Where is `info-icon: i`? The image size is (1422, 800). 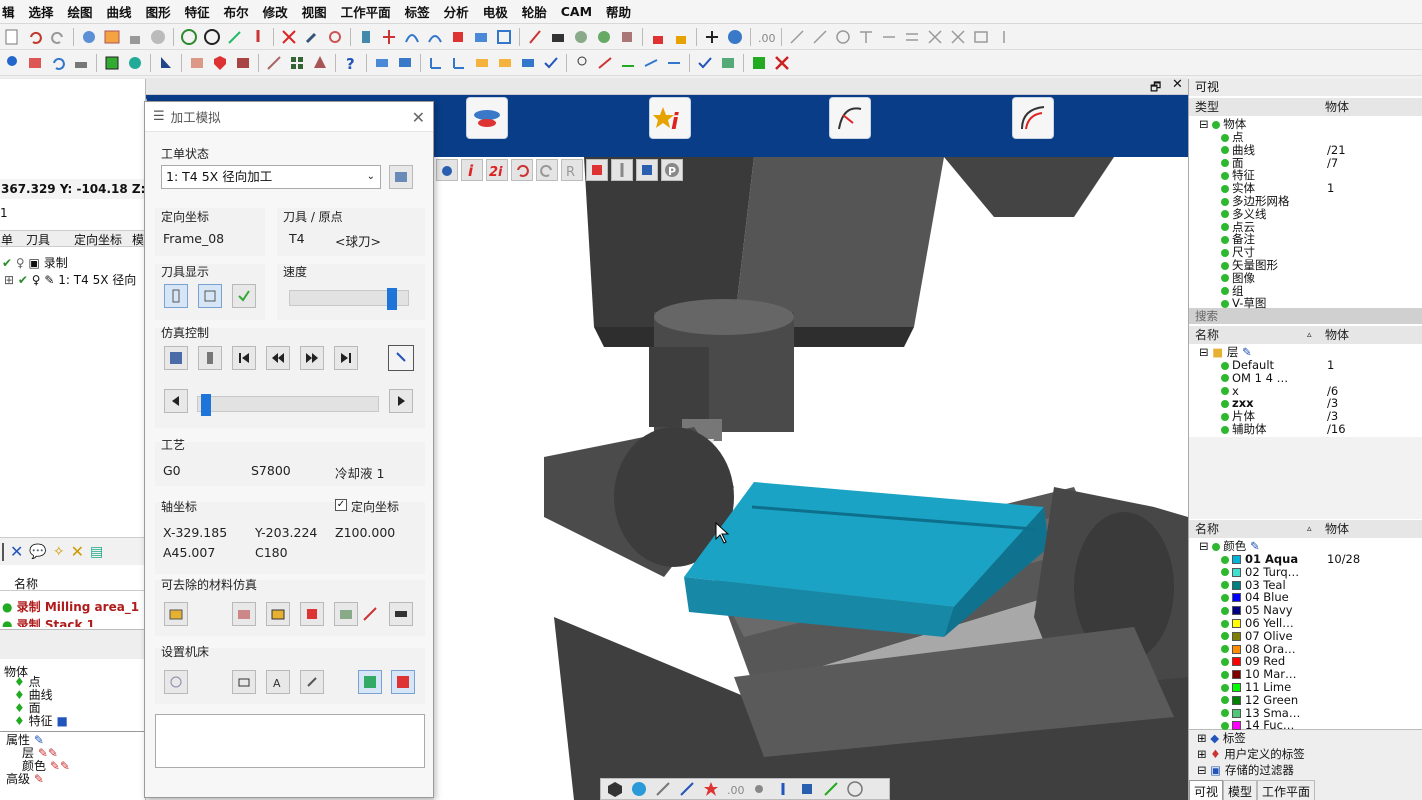
info-icon: i is located at coordinates (472, 170).